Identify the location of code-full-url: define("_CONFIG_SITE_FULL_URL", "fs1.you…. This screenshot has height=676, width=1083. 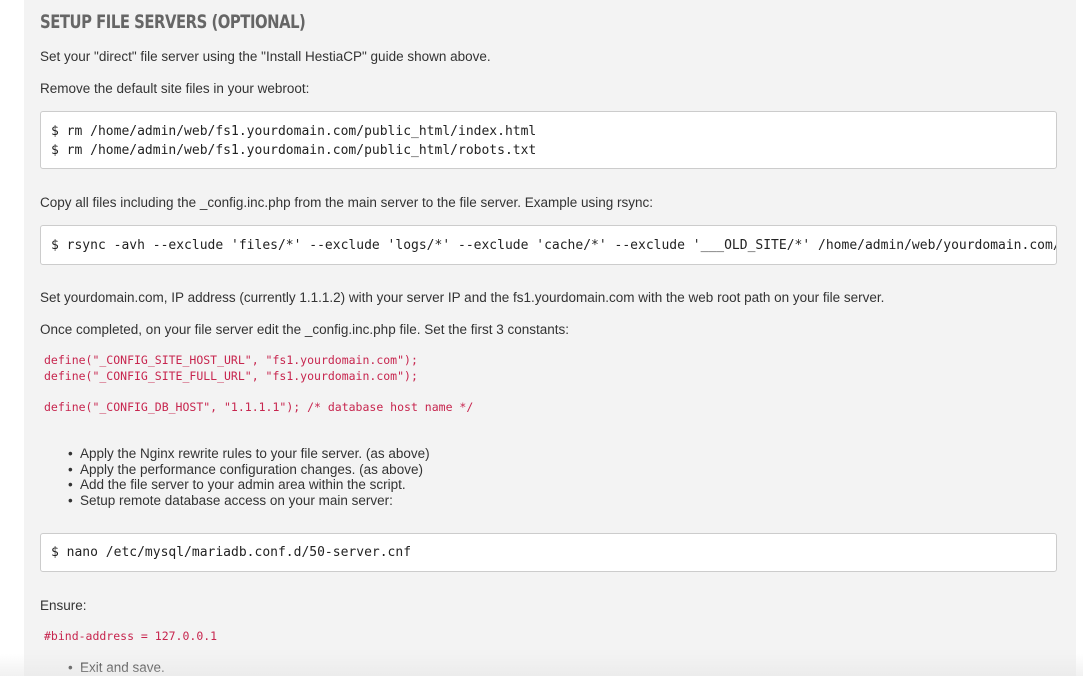
(231, 376).